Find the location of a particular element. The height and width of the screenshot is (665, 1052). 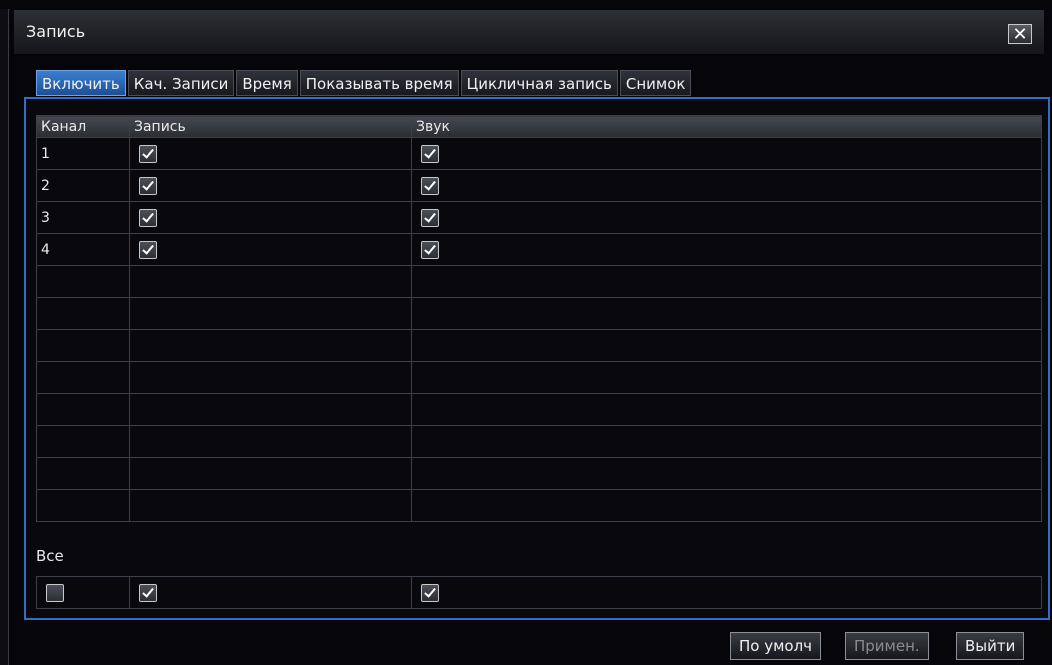

apply-button: Примен. is located at coordinates (887, 646).